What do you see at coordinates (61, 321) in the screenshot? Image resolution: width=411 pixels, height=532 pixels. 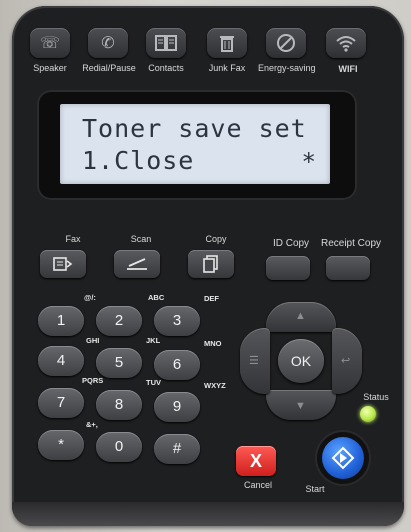 I see `key-1: 1` at bounding box center [61, 321].